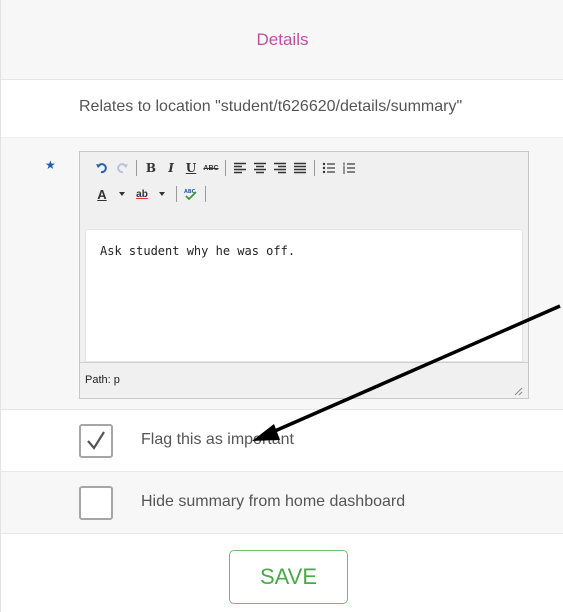 Image resolution: width=563 pixels, height=612 pixels. I want to click on align-right-icon, so click(280, 168).